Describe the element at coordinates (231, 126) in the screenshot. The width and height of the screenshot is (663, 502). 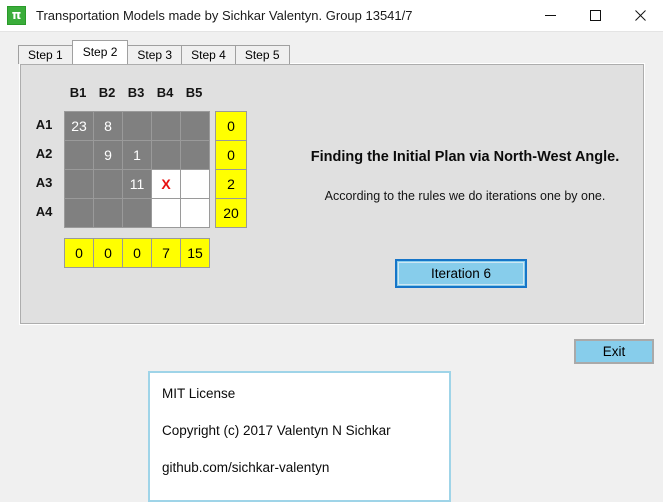
I see `supply-cell-a1: 0` at that location.